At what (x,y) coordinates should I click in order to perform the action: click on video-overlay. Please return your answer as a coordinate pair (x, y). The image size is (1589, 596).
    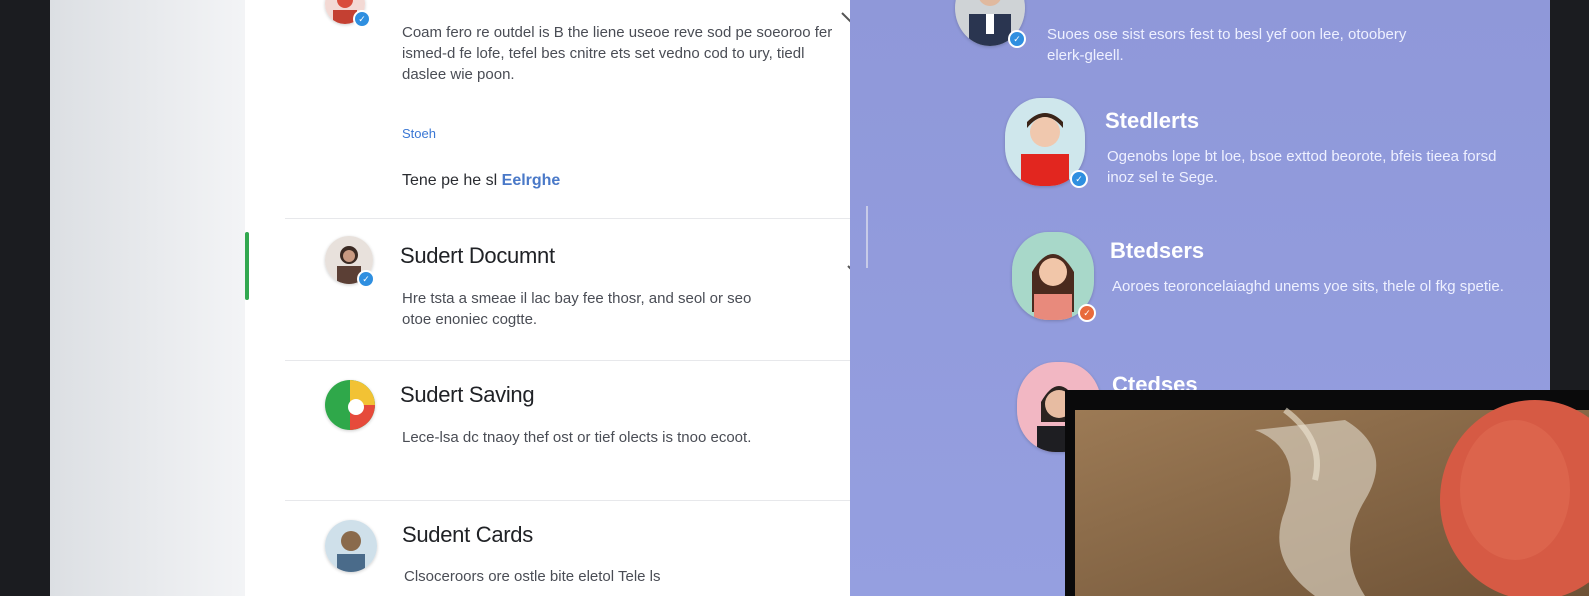
    Looking at the image, I should click on (1327, 493).